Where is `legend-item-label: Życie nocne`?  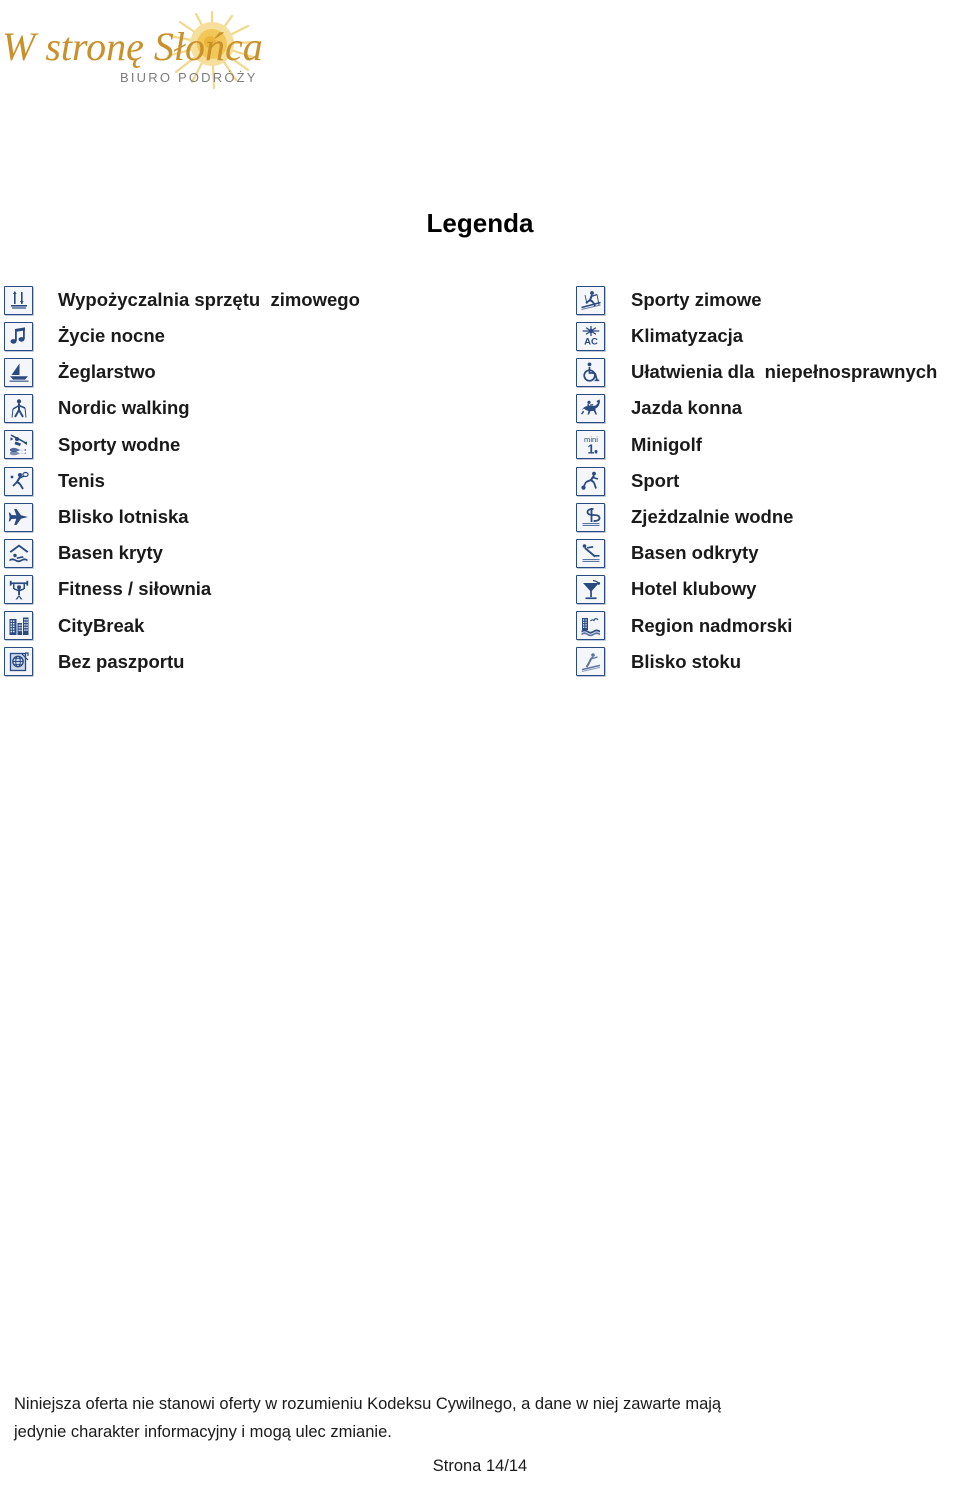
legend-item-label: Życie nocne is located at coordinates (111, 336).